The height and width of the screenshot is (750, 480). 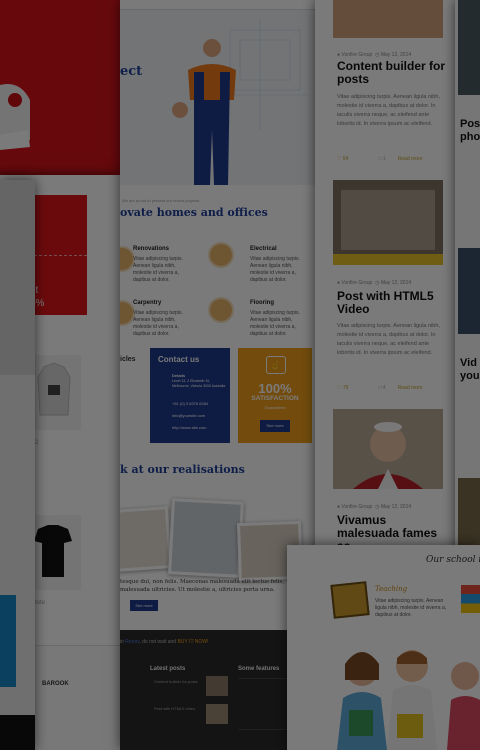 I want to click on work-button: See more, so click(x=144, y=605).